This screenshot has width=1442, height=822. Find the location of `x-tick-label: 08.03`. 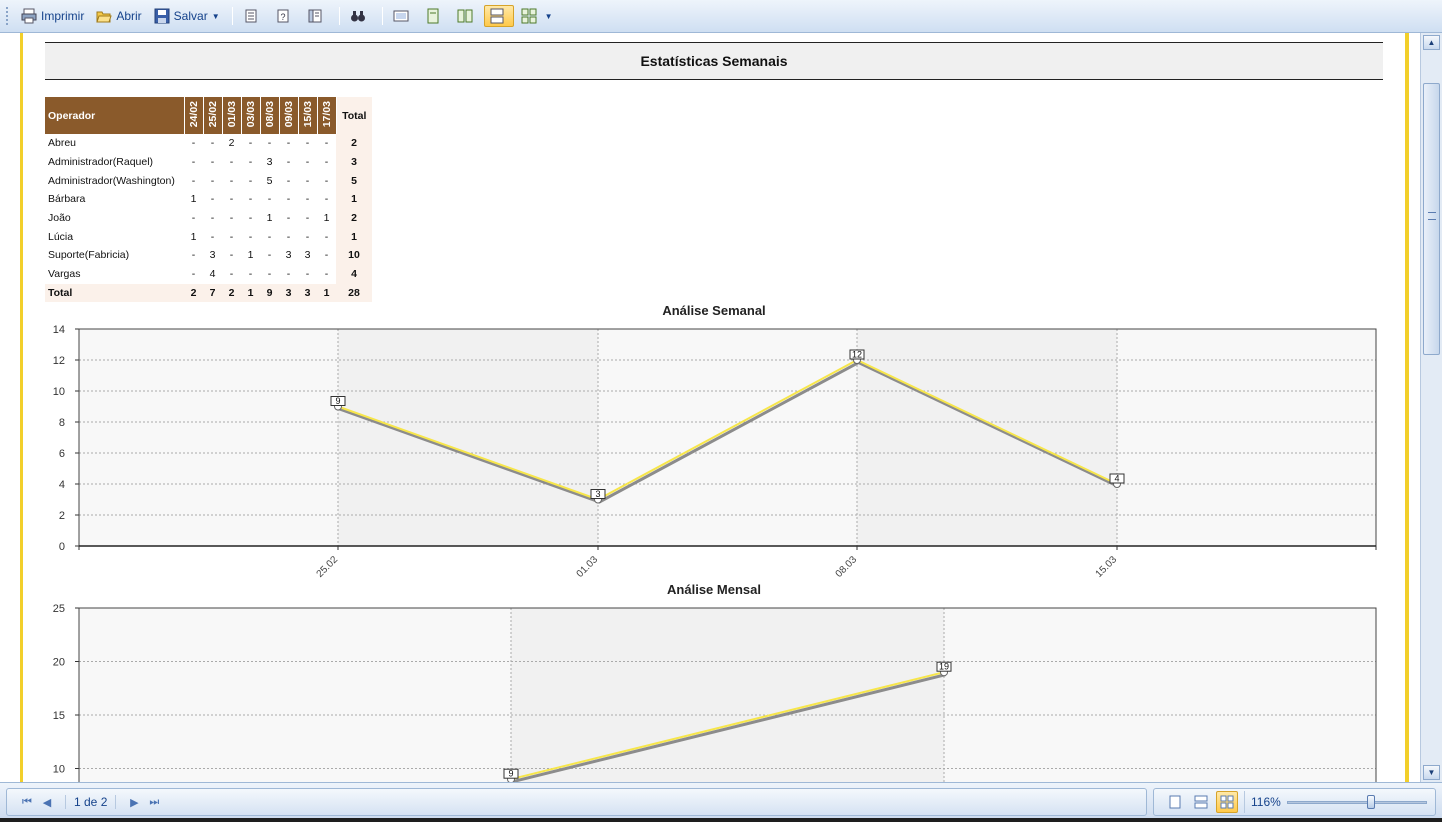

x-tick-label: 08.03 is located at coordinates (847, 567).